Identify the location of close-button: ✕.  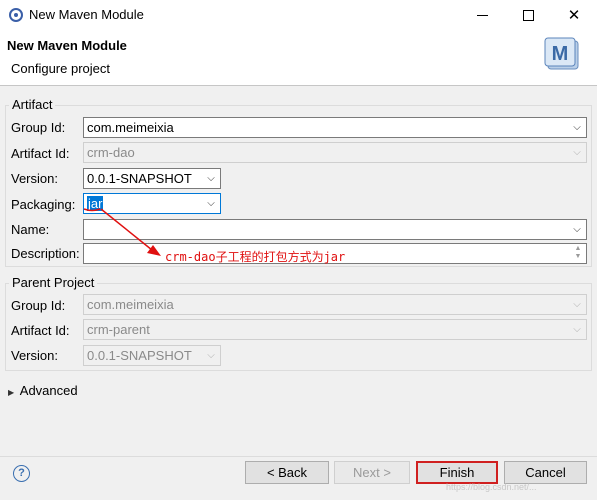
(574, 15).